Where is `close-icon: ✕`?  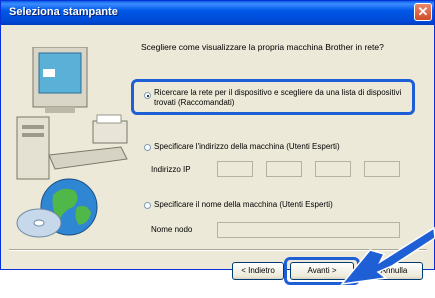
close-icon: ✕ is located at coordinates (423, 11).